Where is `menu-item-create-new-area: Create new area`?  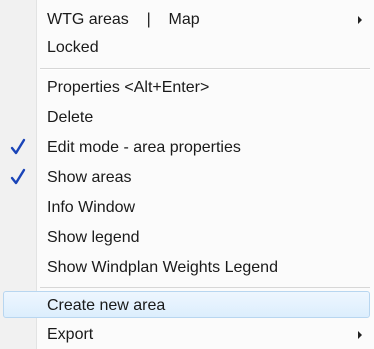
menu-item-create-new-area: Create new area is located at coordinates (187, 306).